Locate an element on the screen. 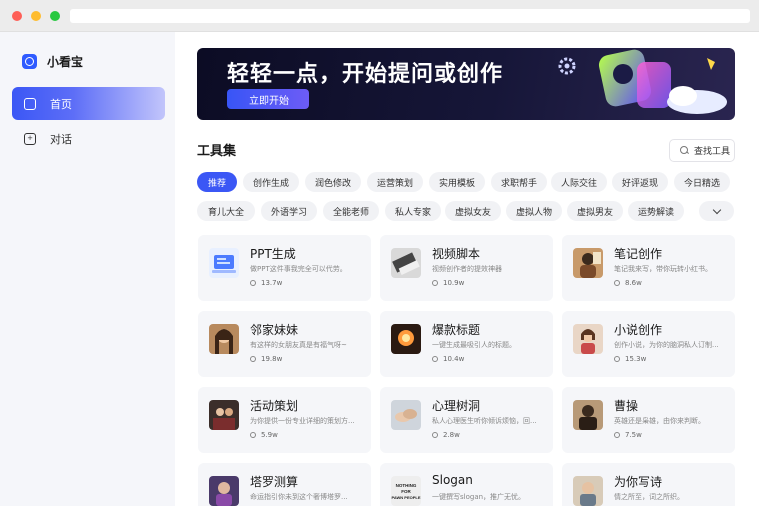  start-now-button: 立即开始 is located at coordinates (268, 99).